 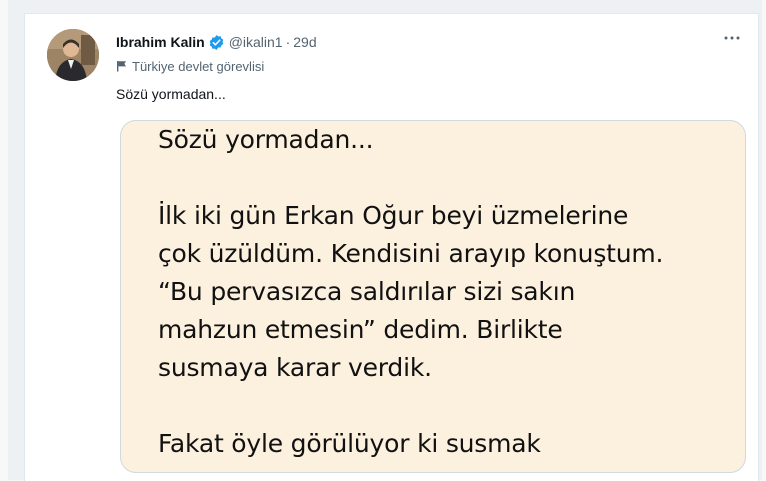 What do you see at coordinates (295, 367) in the screenshot?
I see `media-text-line: susmaya karar verdik.` at bounding box center [295, 367].